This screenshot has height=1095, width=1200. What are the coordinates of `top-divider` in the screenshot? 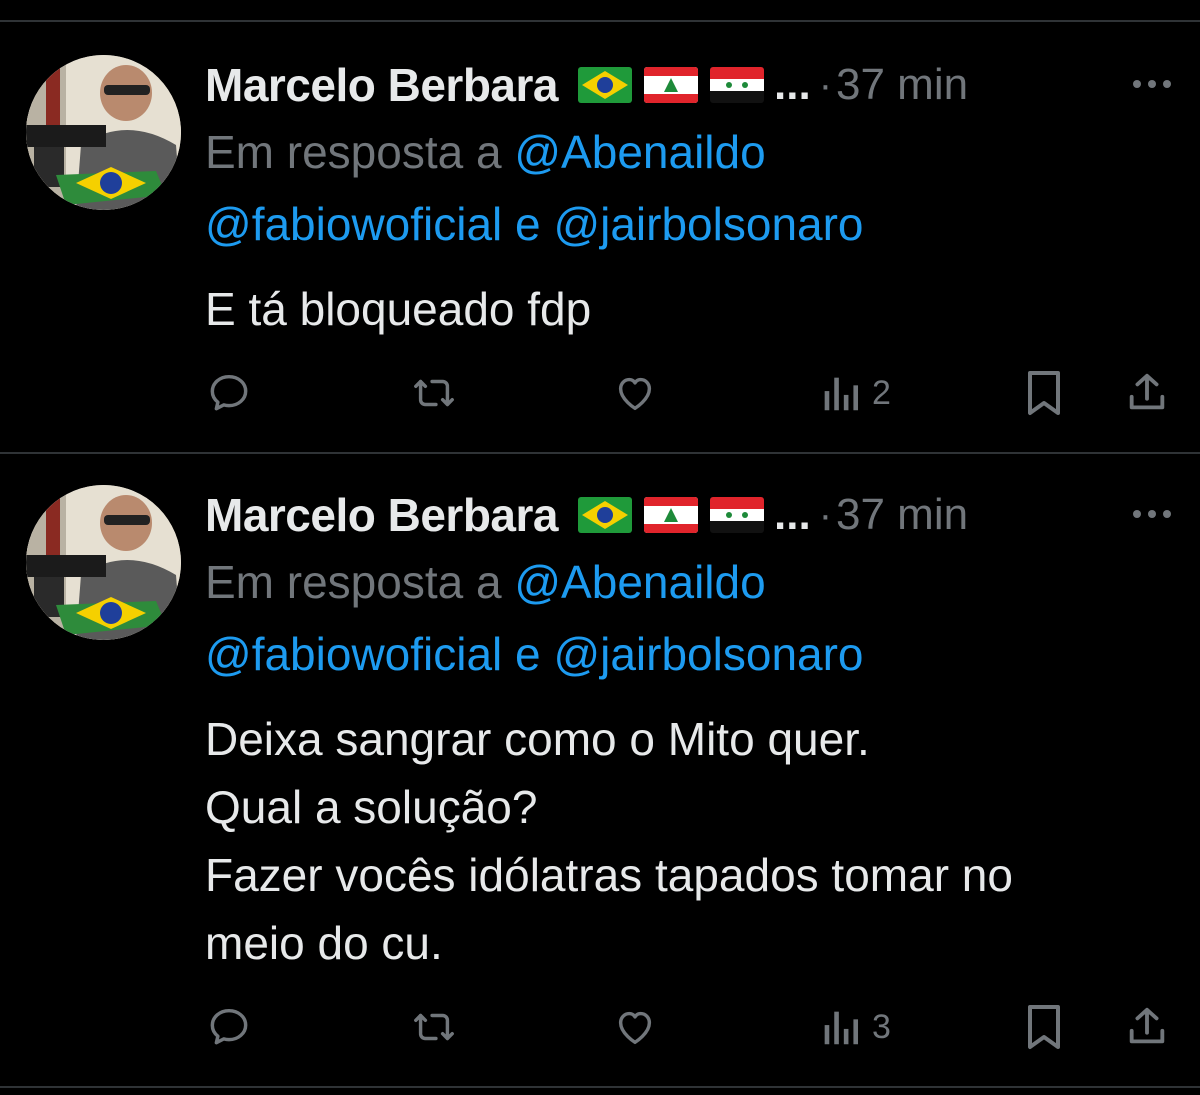 It's located at (600, 21).